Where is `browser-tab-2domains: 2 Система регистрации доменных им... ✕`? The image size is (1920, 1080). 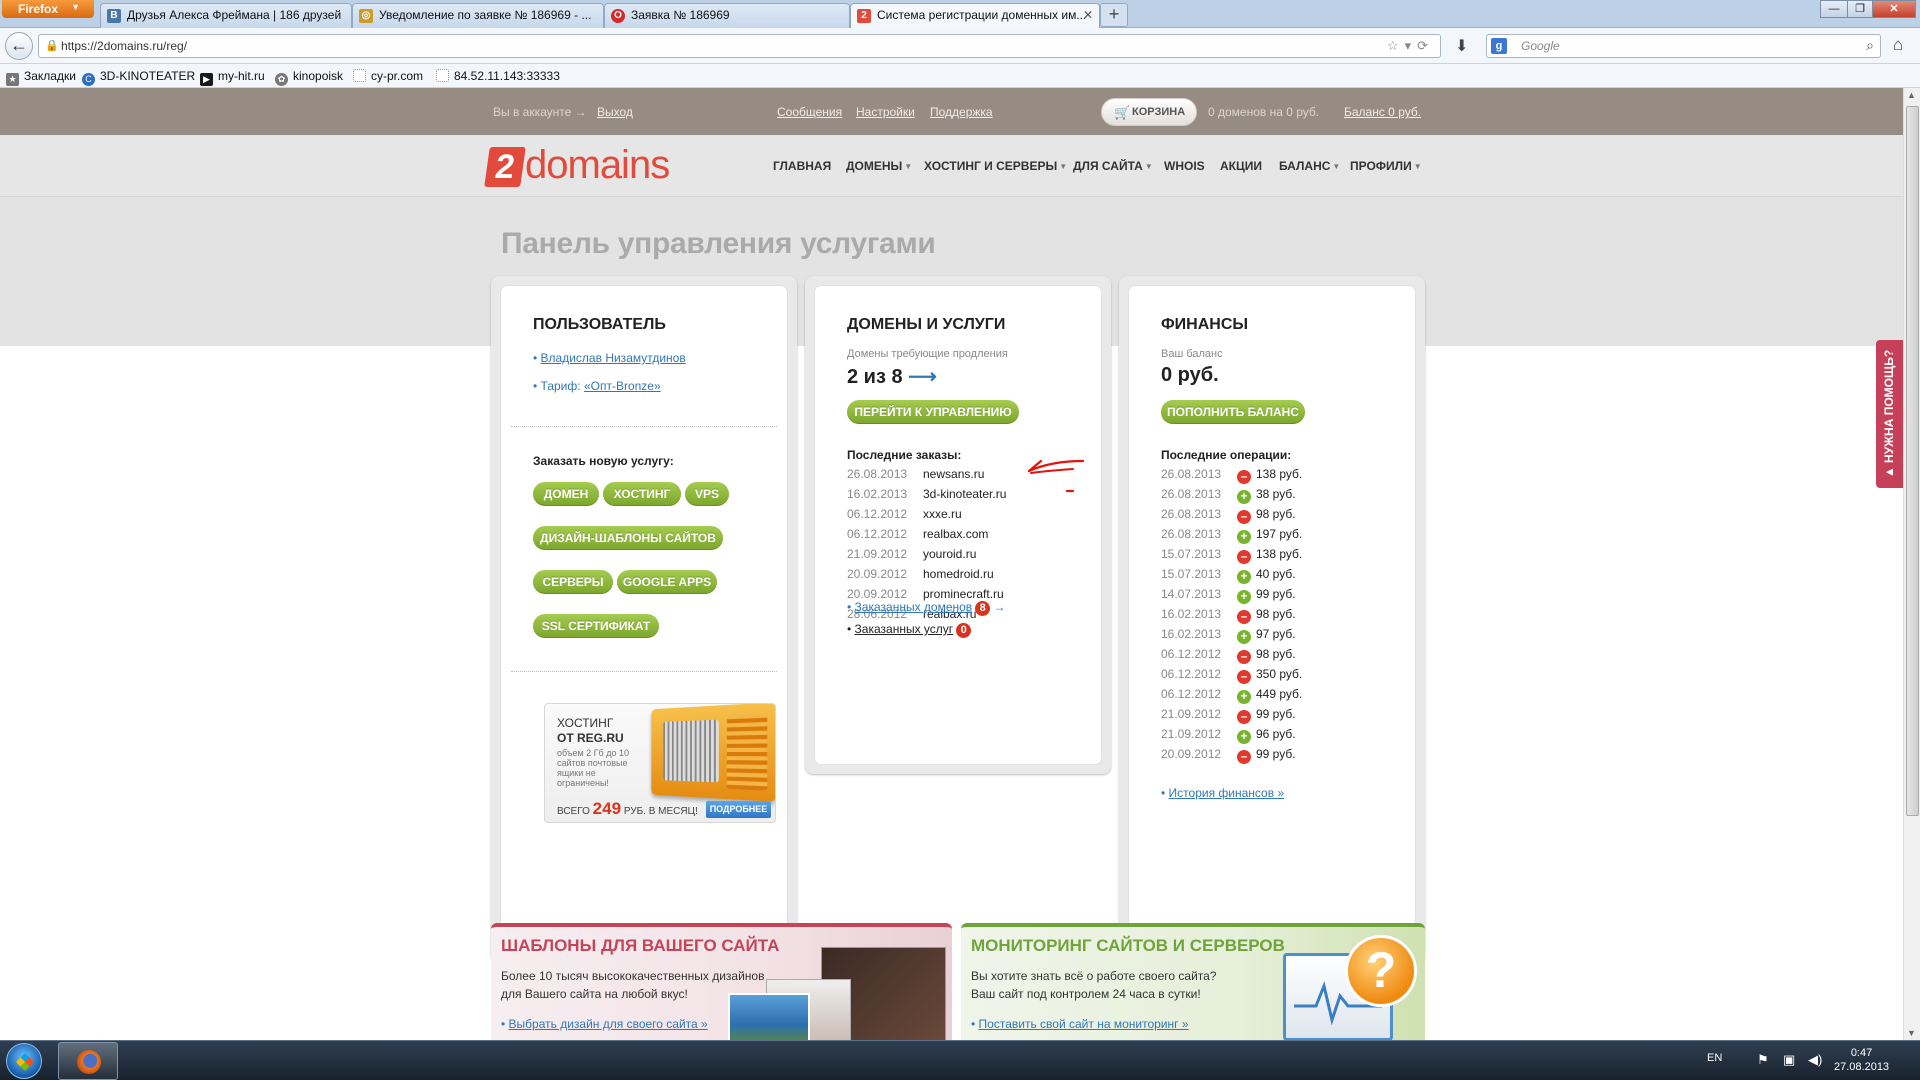
browser-tab-2domains: 2 Система регистрации доменных им... ✕ is located at coordinates (975, 16).